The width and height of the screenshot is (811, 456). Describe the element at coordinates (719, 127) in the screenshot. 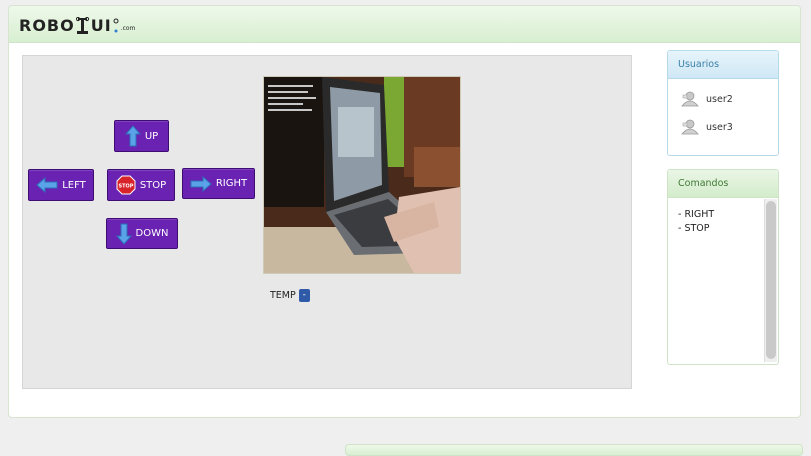

I see `user-name: user3` at that location.